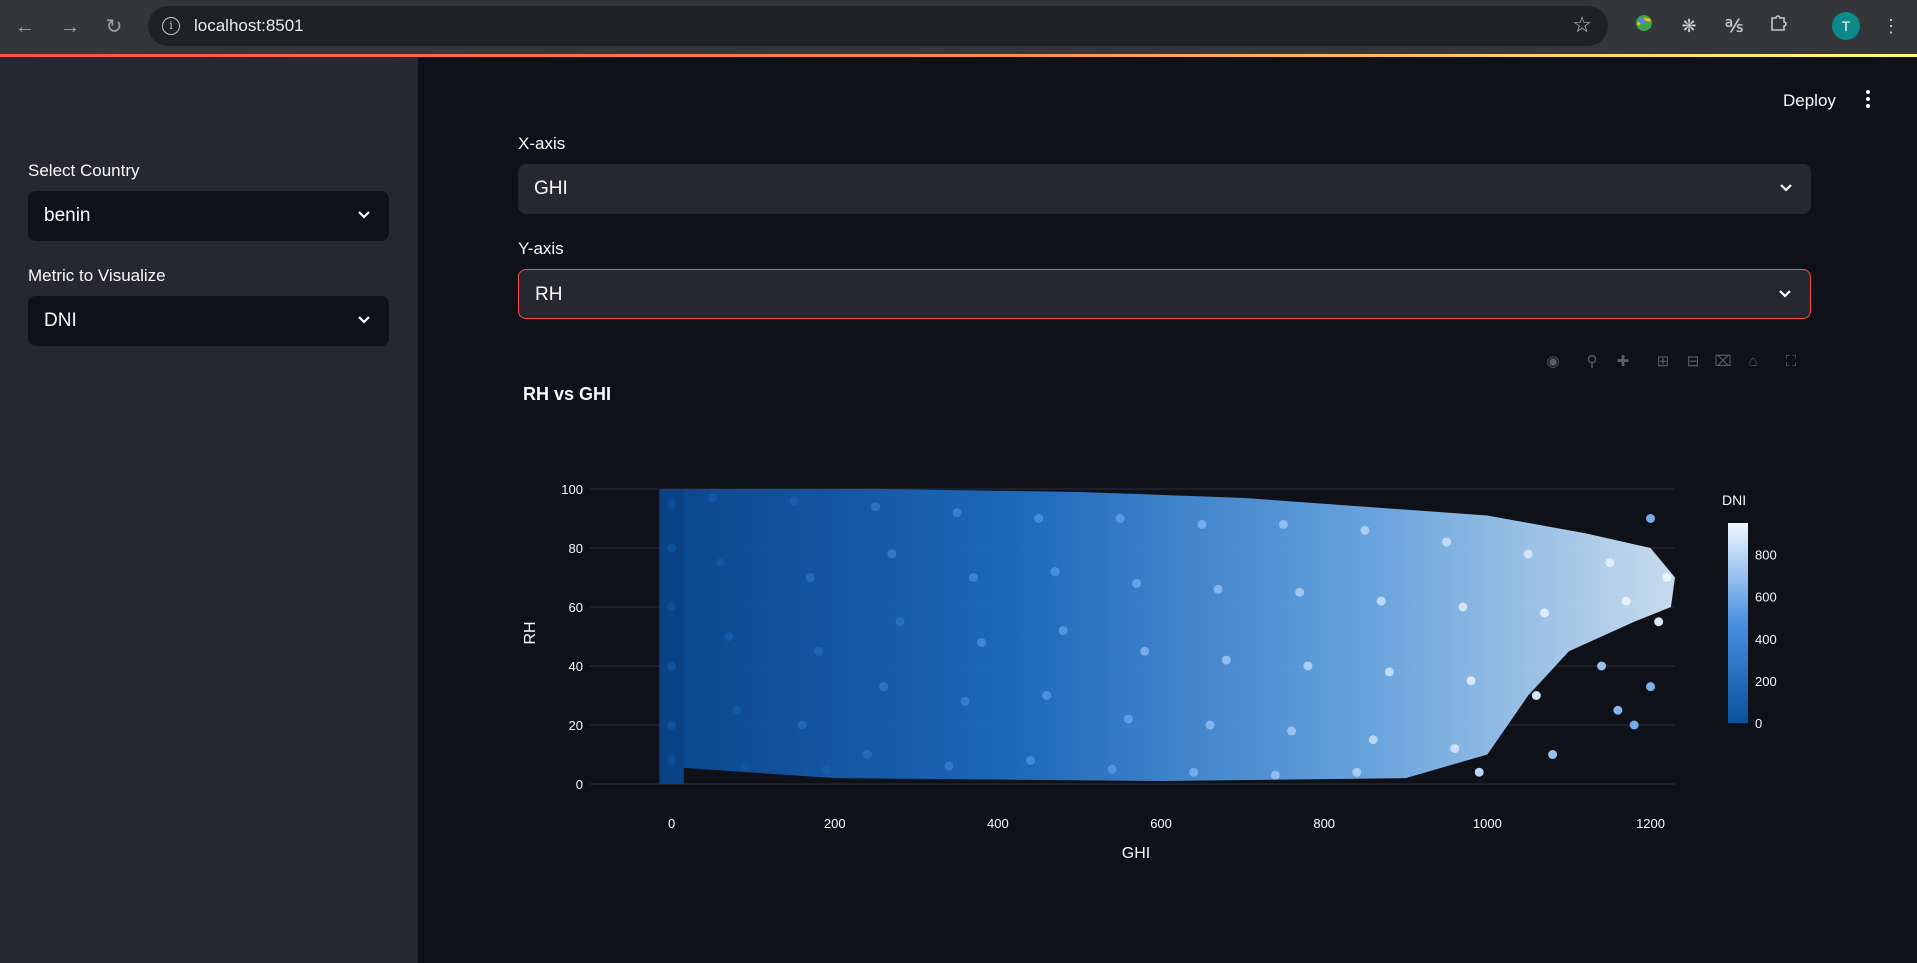 This screenshot has width=1917, height=963. What do you see at coordinates (208, 321) in the screenshot?
I see `metric-select: DNI` at bounding box center [208, 321].